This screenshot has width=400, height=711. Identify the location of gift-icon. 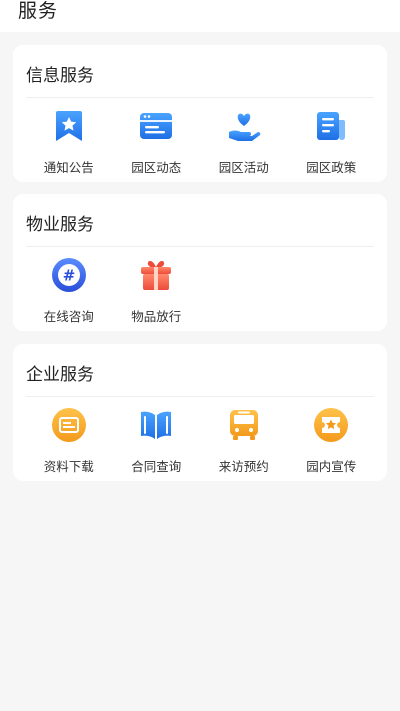
(156, 275).